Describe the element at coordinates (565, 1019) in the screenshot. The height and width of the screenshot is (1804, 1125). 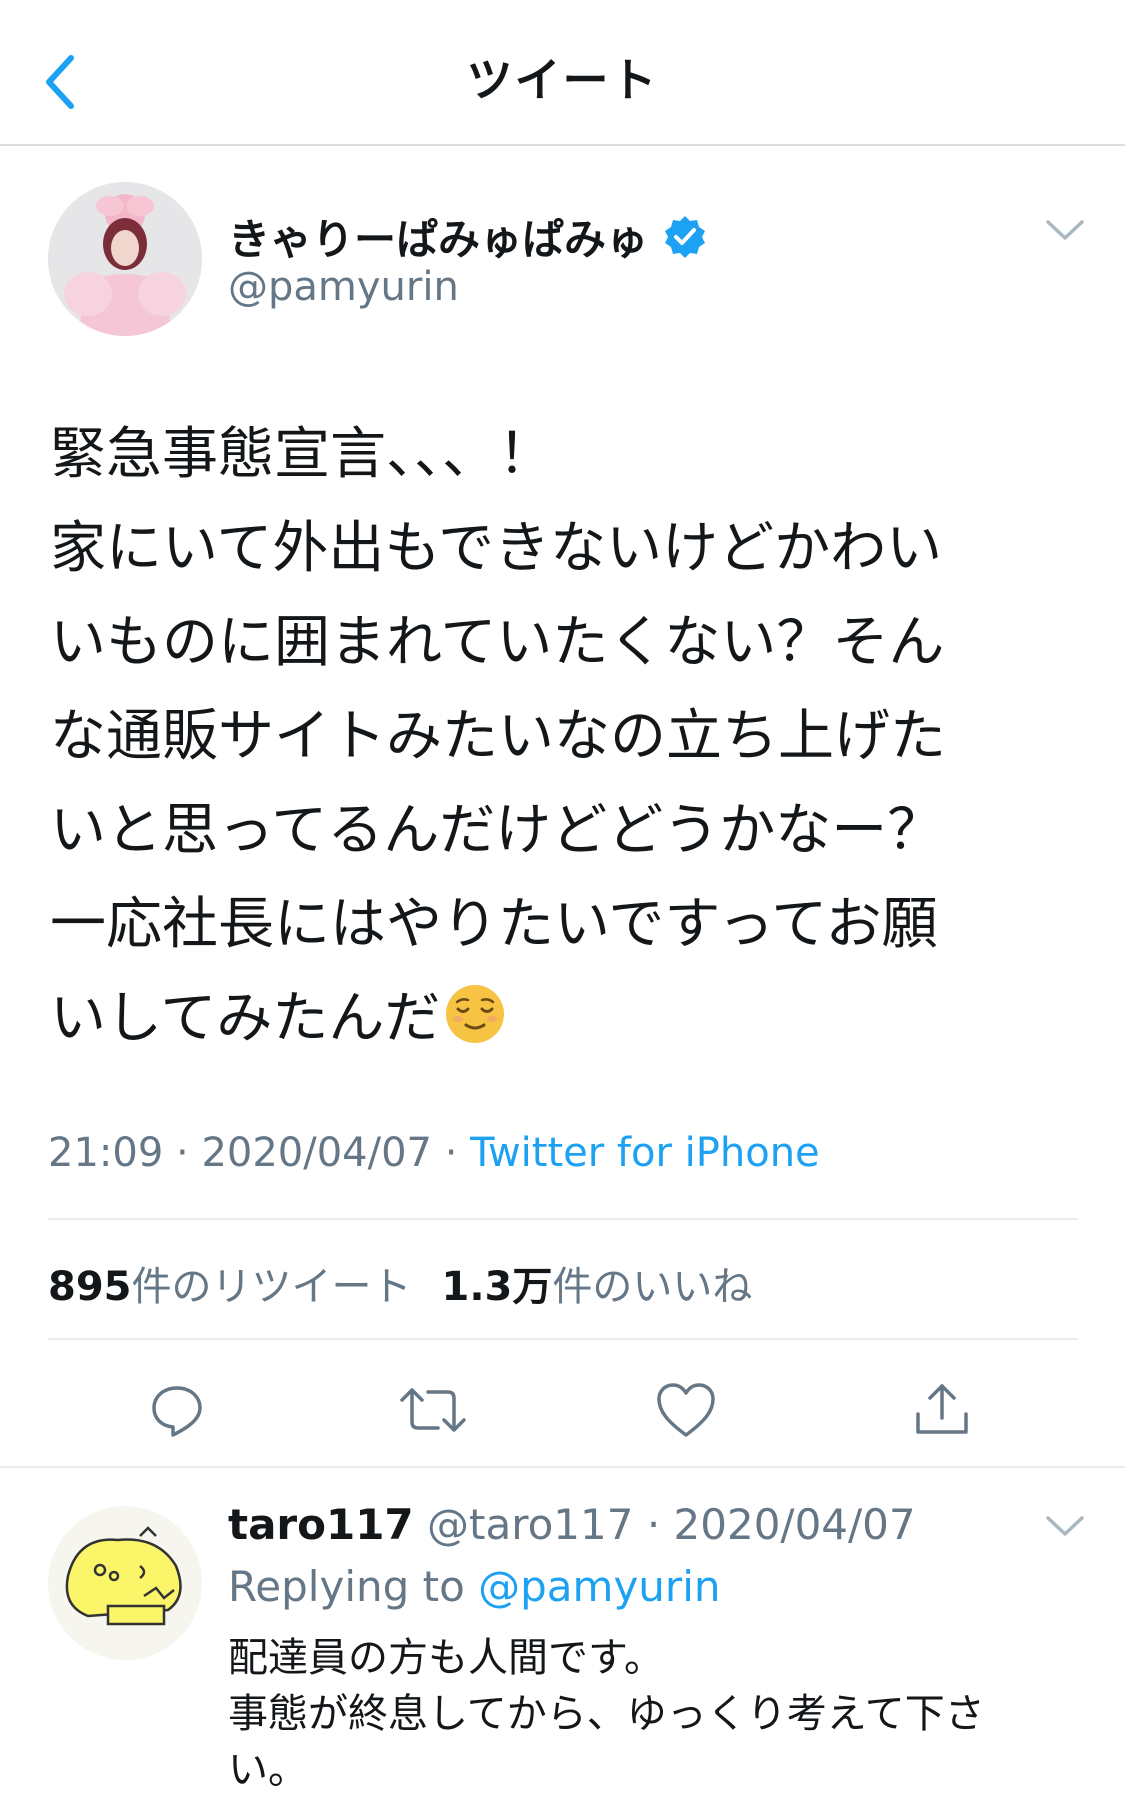
I see `tweet-text-last-line: いしてみたんだ` at that location.